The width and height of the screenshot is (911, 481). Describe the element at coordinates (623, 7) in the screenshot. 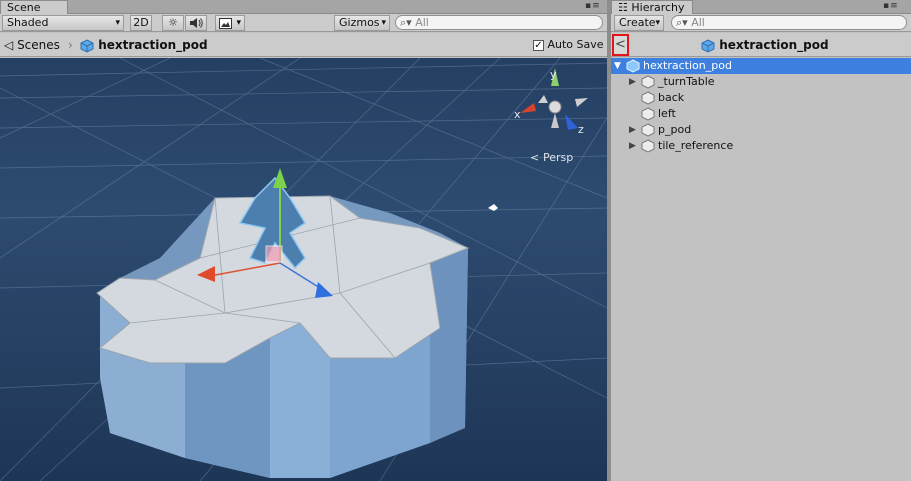

I see `hierarchy-list-icon: ☷` at that location.